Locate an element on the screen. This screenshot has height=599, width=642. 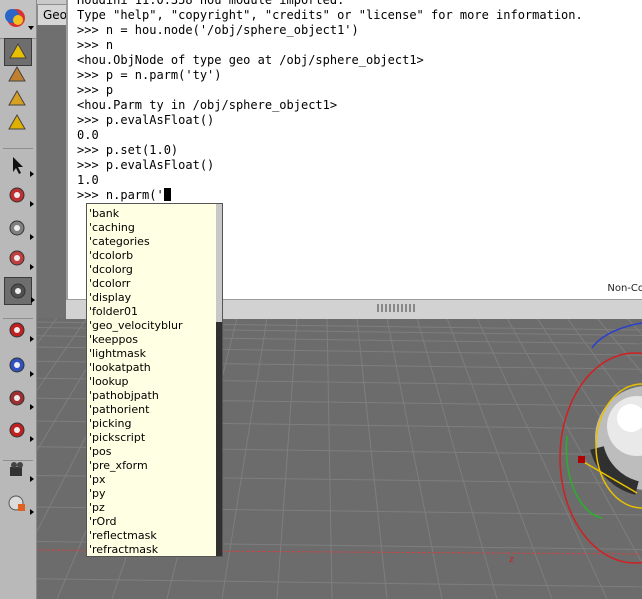
toolbar-header is located at coordinates (18, 19).